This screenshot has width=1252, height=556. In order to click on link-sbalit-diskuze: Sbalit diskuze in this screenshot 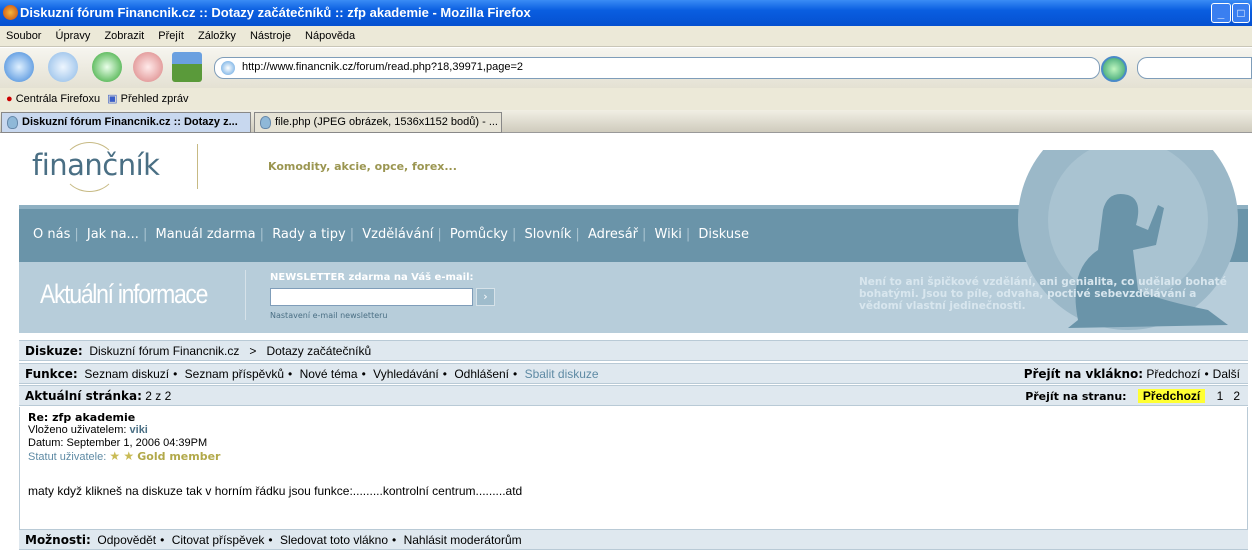, I will do `click(562, 374)`.